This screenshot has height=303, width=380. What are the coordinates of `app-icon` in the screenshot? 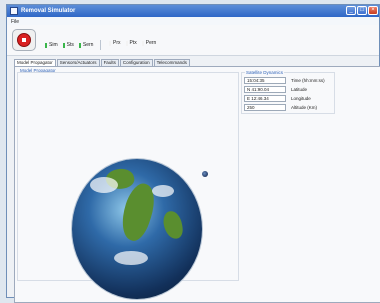 It's located at (14, 11).